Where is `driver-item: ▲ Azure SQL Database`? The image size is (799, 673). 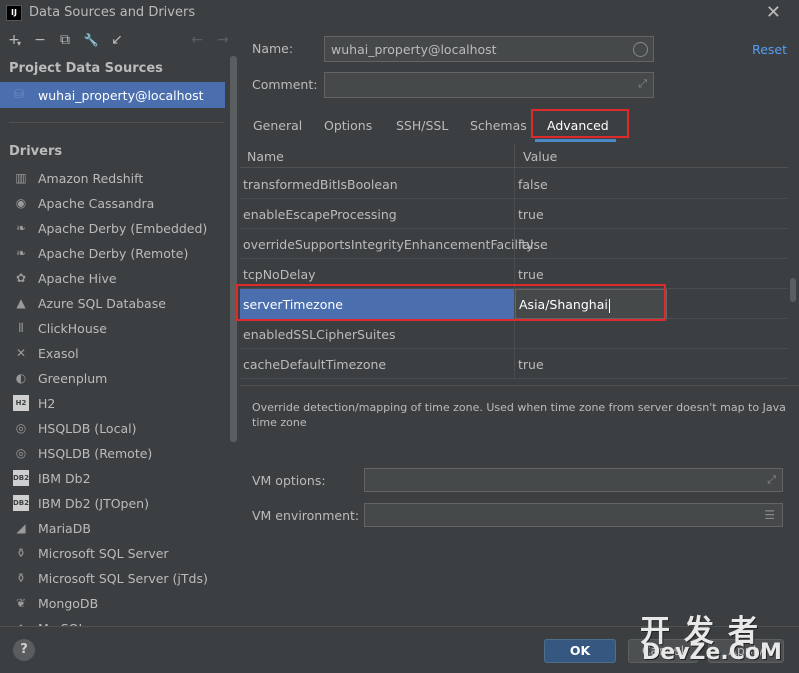
driver-item: ▲ Azure SQL Database is located at coordinates (114, 303).